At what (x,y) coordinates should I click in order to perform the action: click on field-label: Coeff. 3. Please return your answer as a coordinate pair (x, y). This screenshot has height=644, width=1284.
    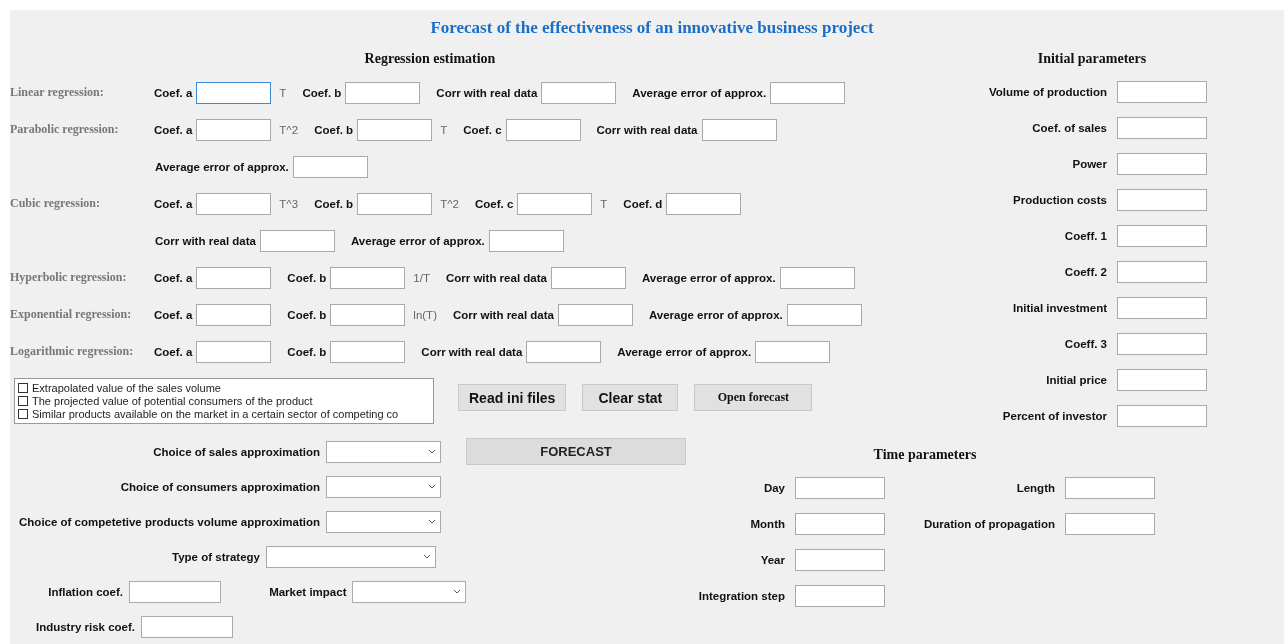
    Looking at the image, I should click on (1085, 344).